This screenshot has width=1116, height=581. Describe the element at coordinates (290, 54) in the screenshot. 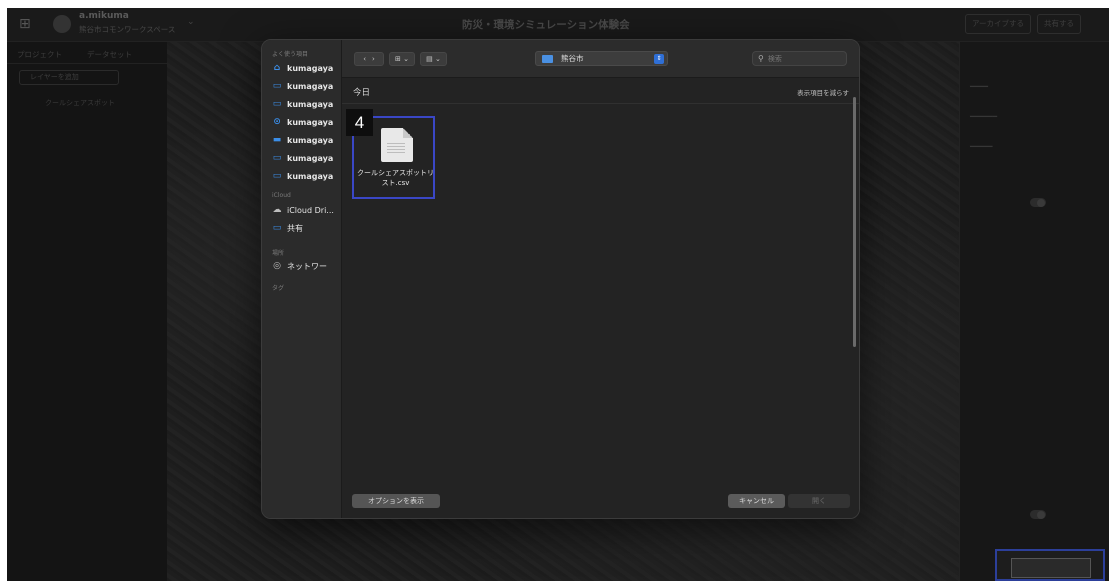

I see `favorites-heading: よく使う項目` at that location.